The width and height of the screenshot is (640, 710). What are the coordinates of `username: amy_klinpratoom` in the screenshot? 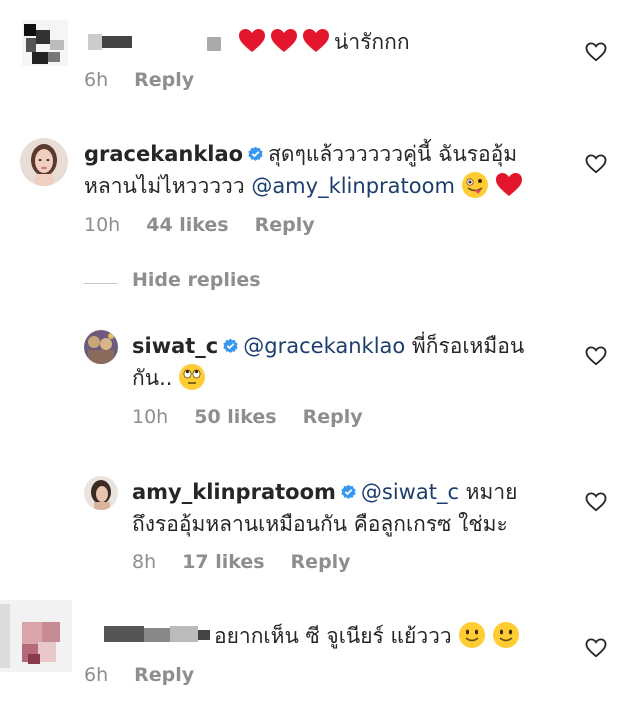 It's located at (234, 492).